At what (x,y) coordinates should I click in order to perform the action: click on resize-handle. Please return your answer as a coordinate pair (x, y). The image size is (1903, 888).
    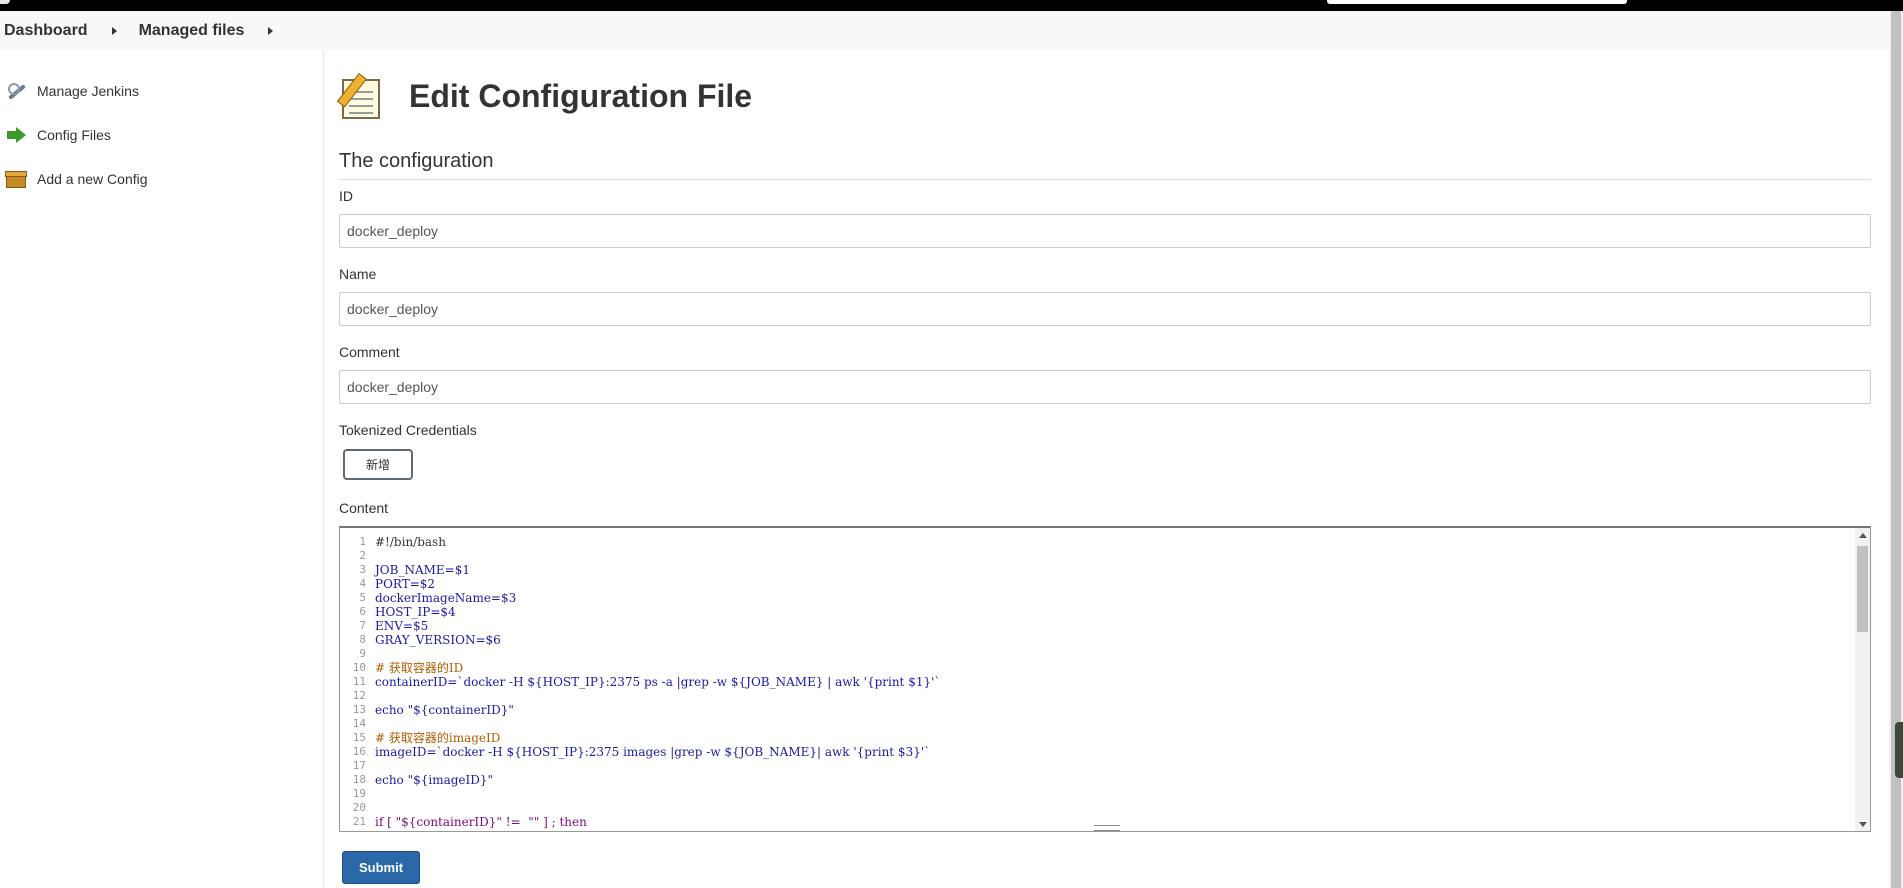
    Looking at the image, I should click on (1107, 828).